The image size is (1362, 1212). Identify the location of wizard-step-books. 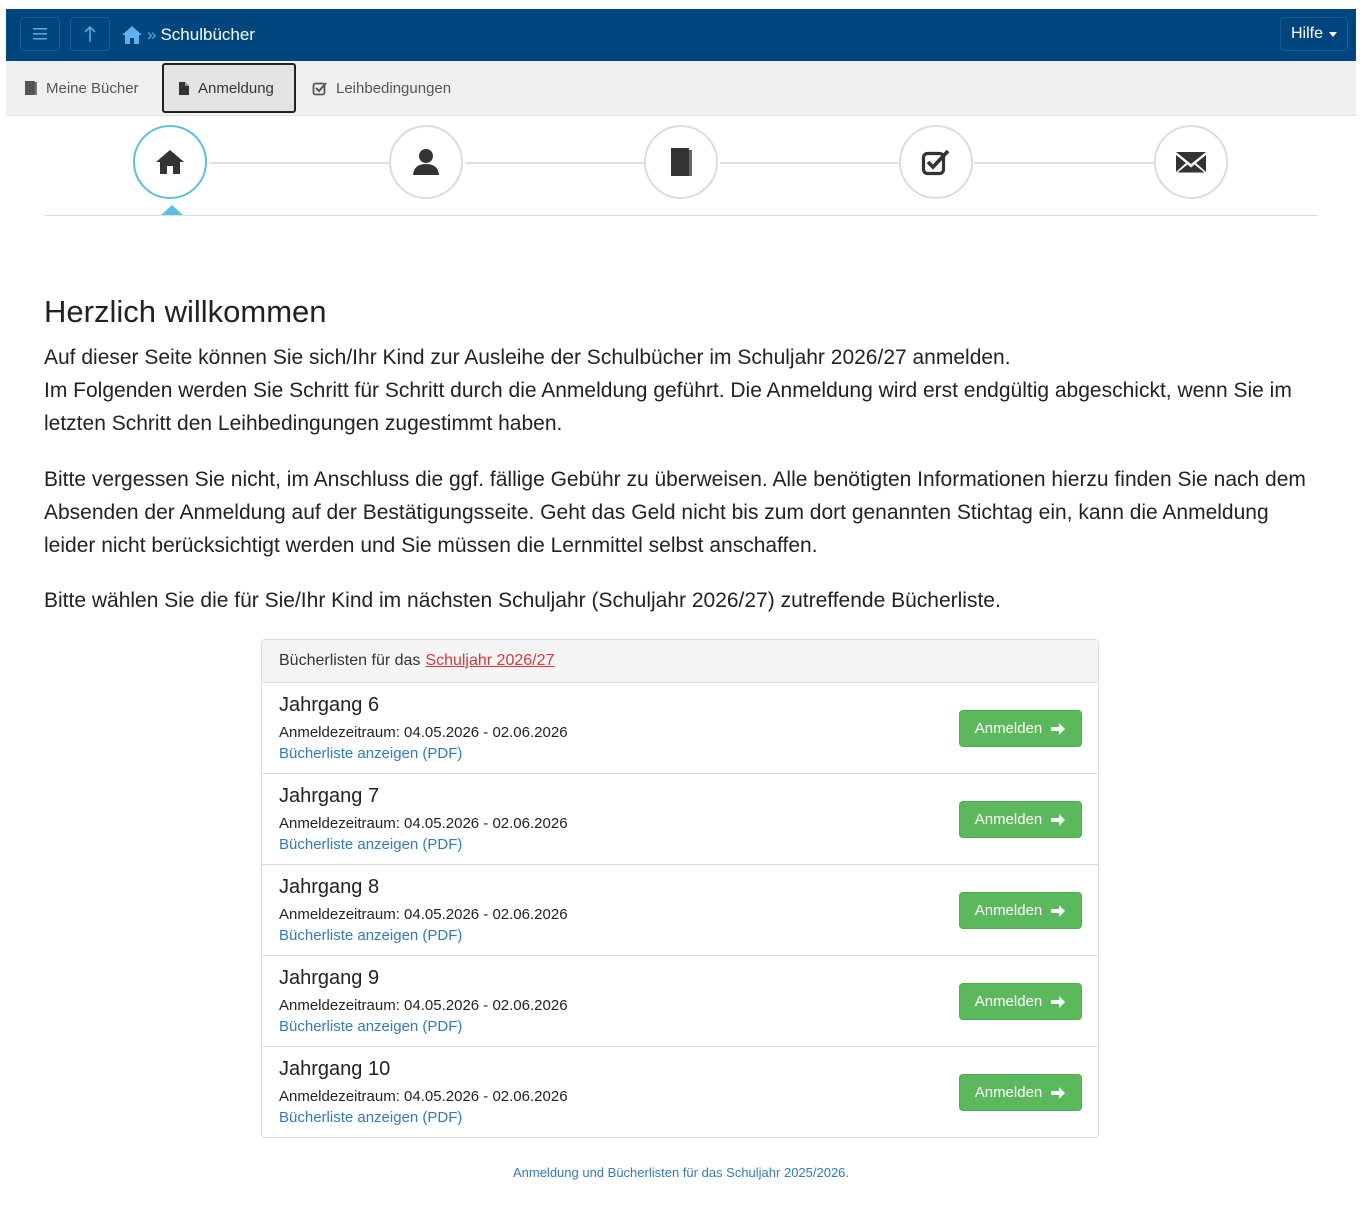
(681, 162).